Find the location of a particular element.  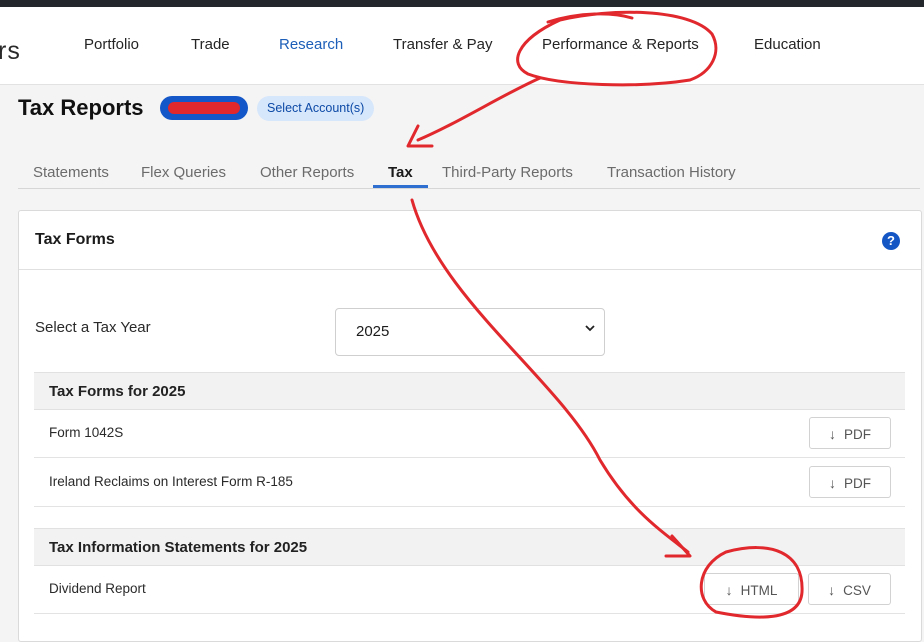

section-title: Tax Forms for 2025 is located at coordinates (117, 391).